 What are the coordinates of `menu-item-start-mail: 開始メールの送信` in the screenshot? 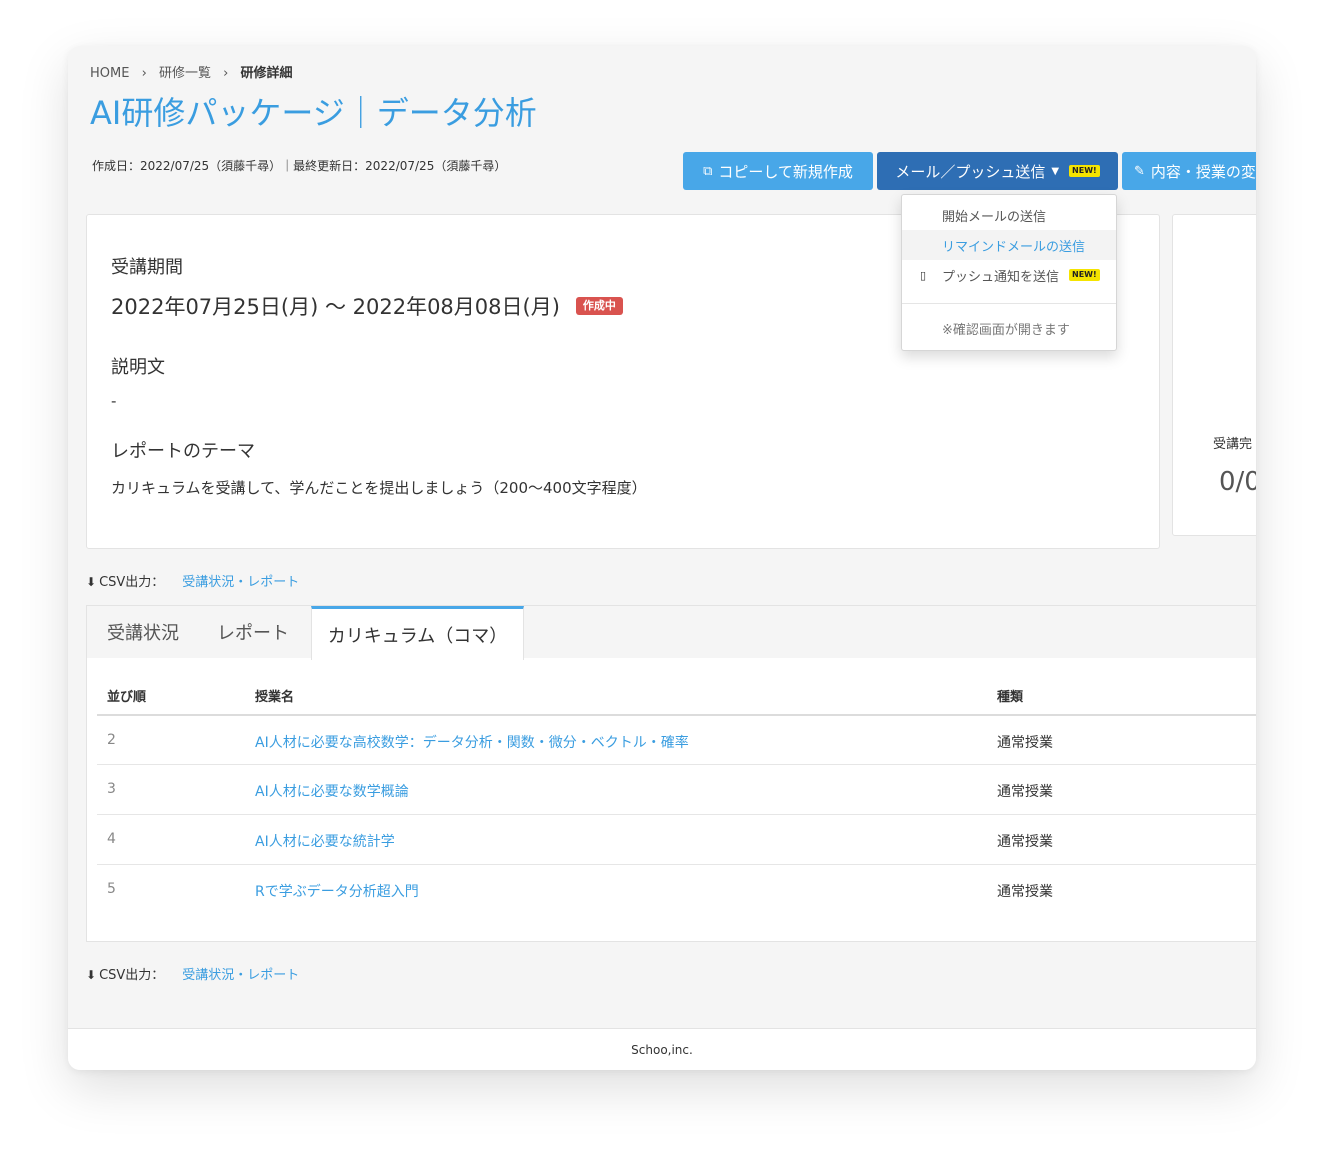 It's located at (1009, 215).